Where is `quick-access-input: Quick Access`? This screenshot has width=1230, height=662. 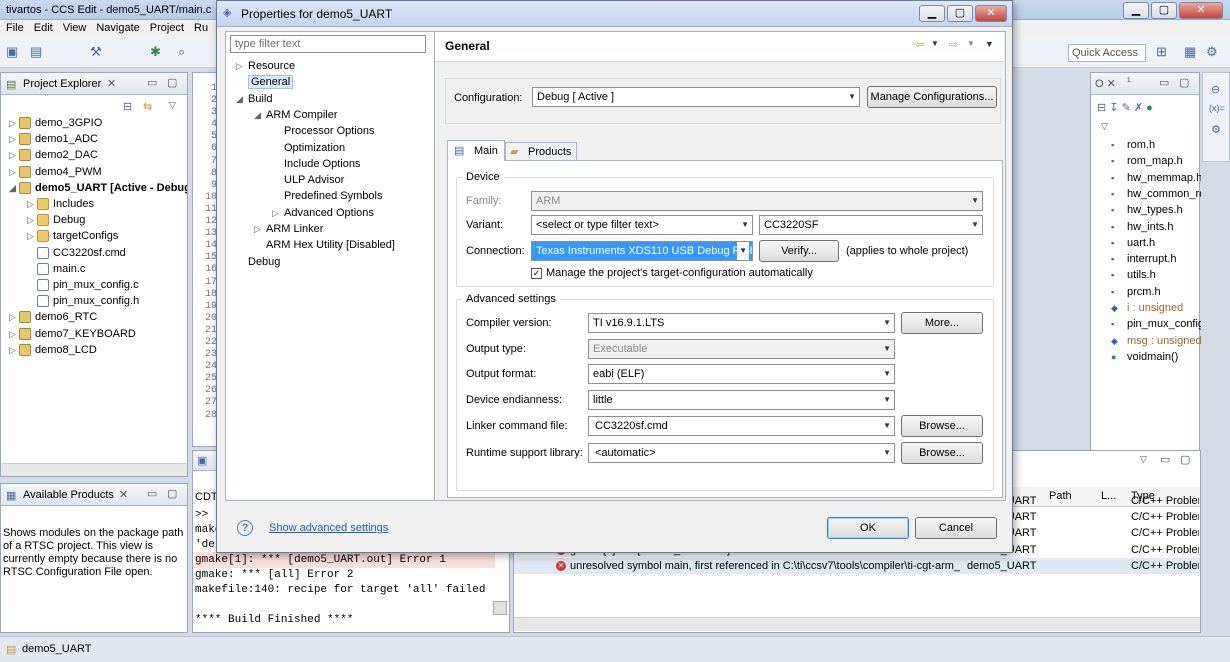 quick-access-input: Quick Access is located at coordinates (1107, 53).